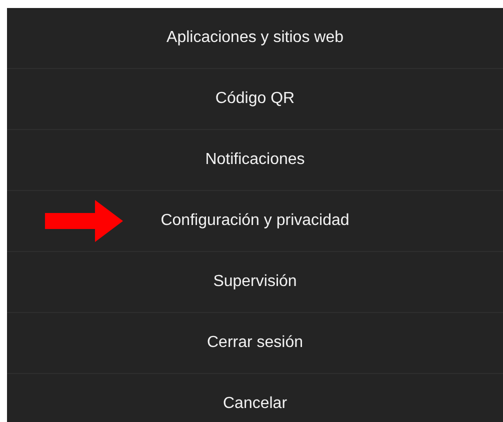 This screenshot has width=503, height=422. What do you see at coordinates (255, 343) in the screenshot?
I see `menu-item: Cerrar sesión` at bounding box center [255, 343].